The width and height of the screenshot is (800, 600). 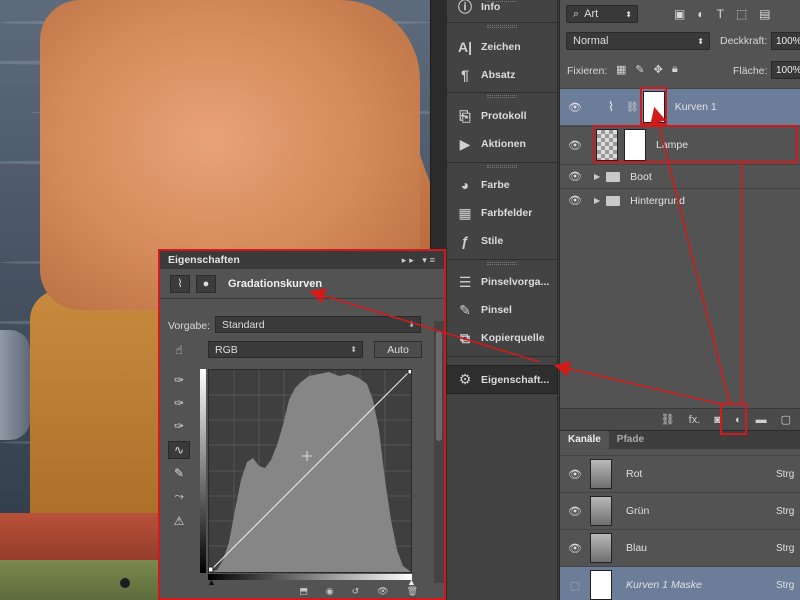 What do you see at coordinates (310, 470) in the screenshot?
I see `curves-graph` at bounding box center [310, 470].